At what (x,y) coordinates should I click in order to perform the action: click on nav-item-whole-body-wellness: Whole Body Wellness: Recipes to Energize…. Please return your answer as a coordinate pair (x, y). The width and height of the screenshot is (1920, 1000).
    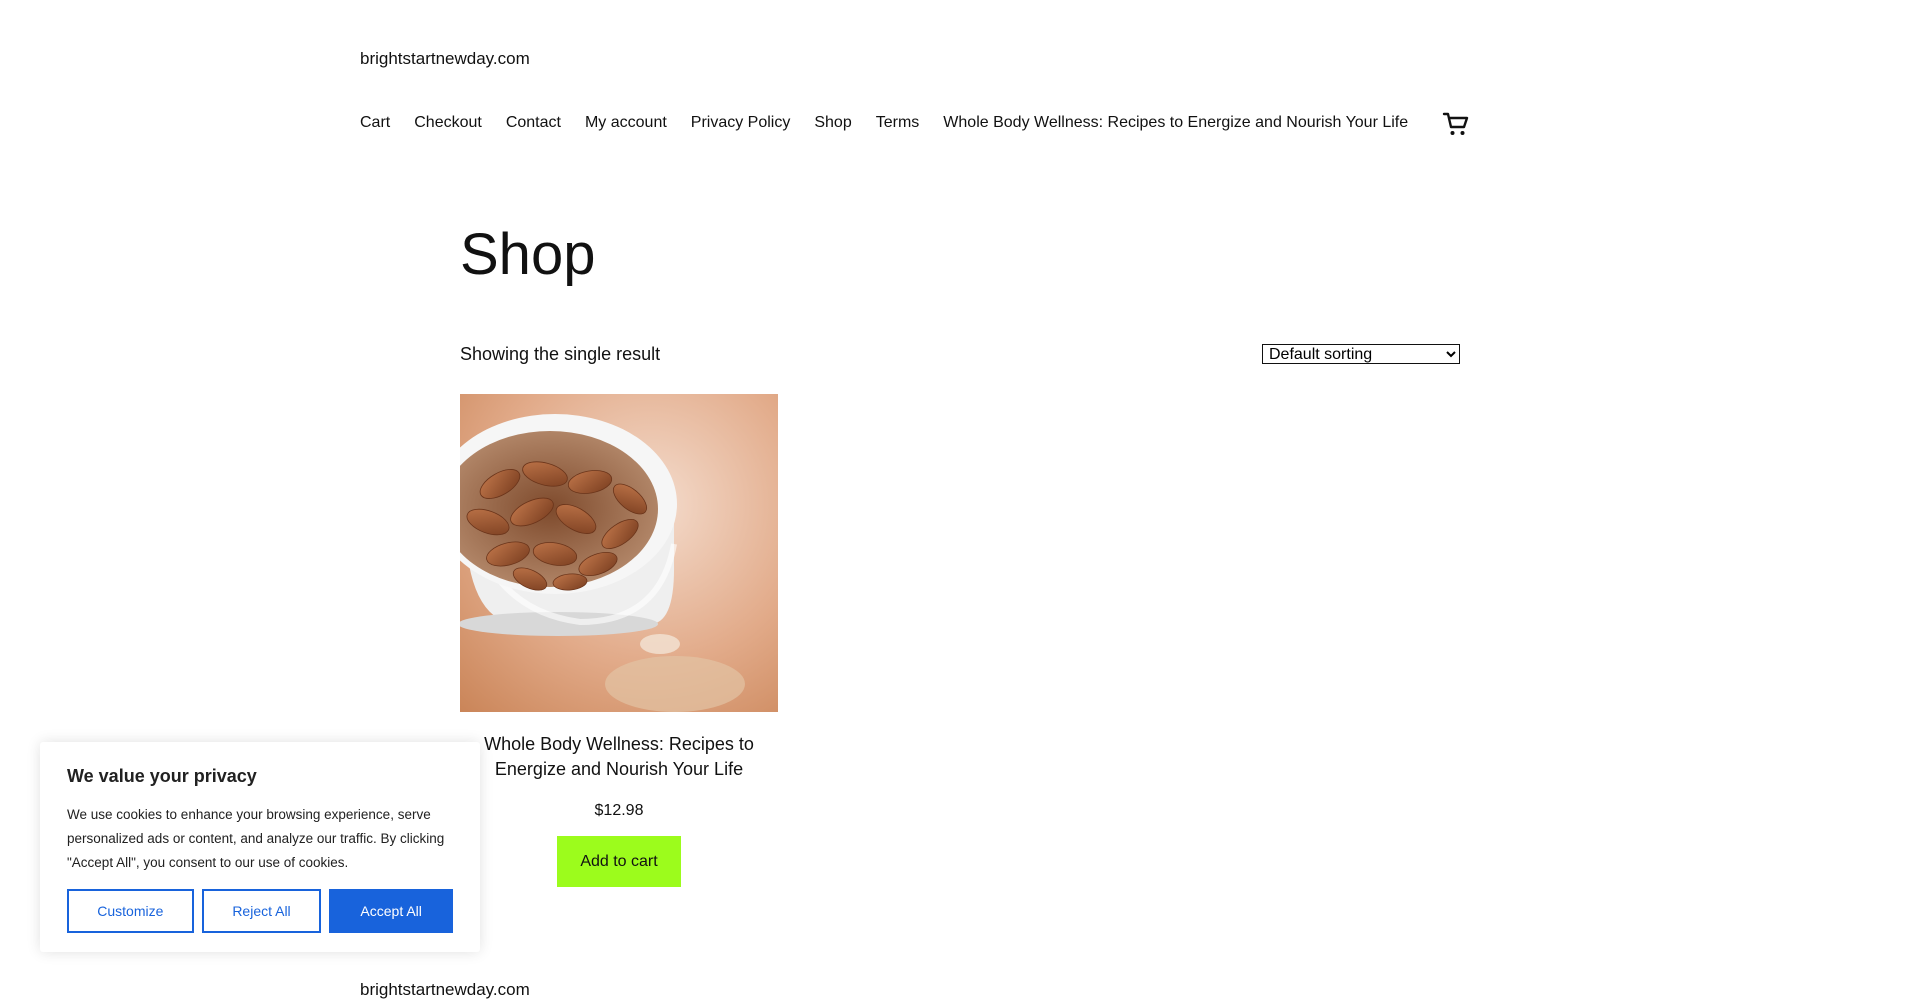
    Looking at the image, I should click on (1175, 123).